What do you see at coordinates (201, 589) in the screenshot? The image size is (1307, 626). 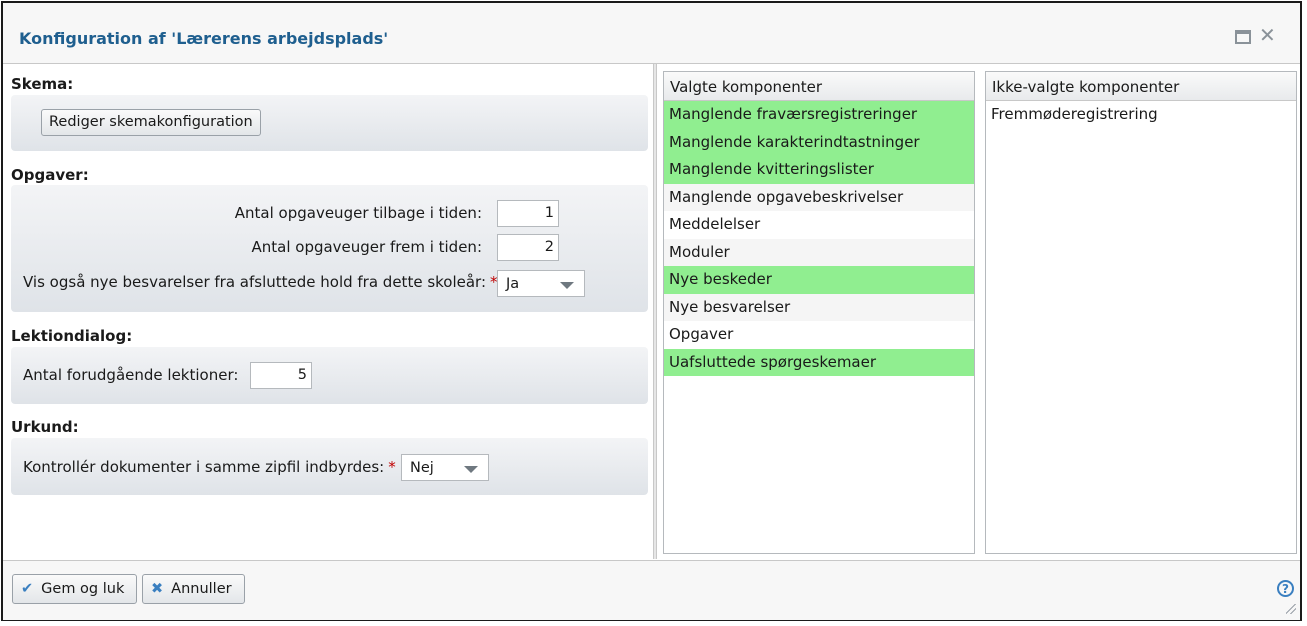 I see `cancel-label: Annuller` at bounding box center [201, 589].